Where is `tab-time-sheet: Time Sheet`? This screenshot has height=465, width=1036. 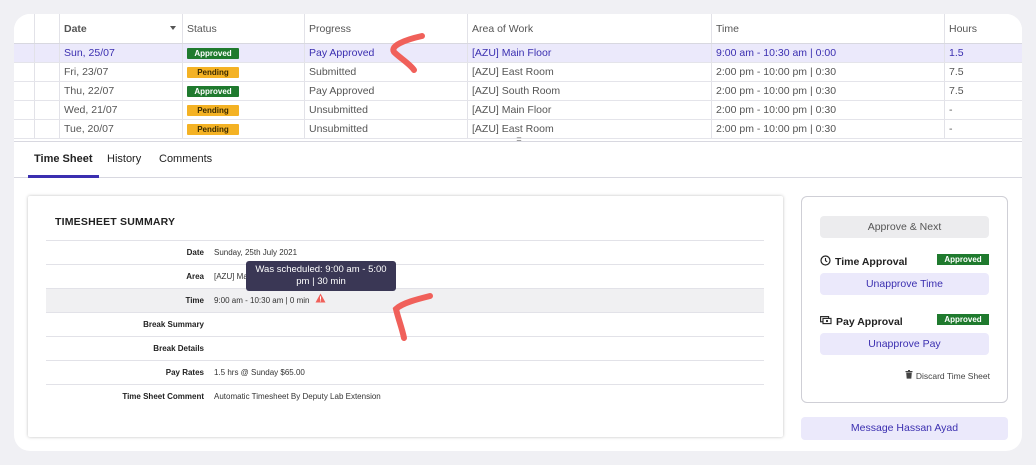
tab-time-sheet: Time Sheet is located at coordinates (63, 161).